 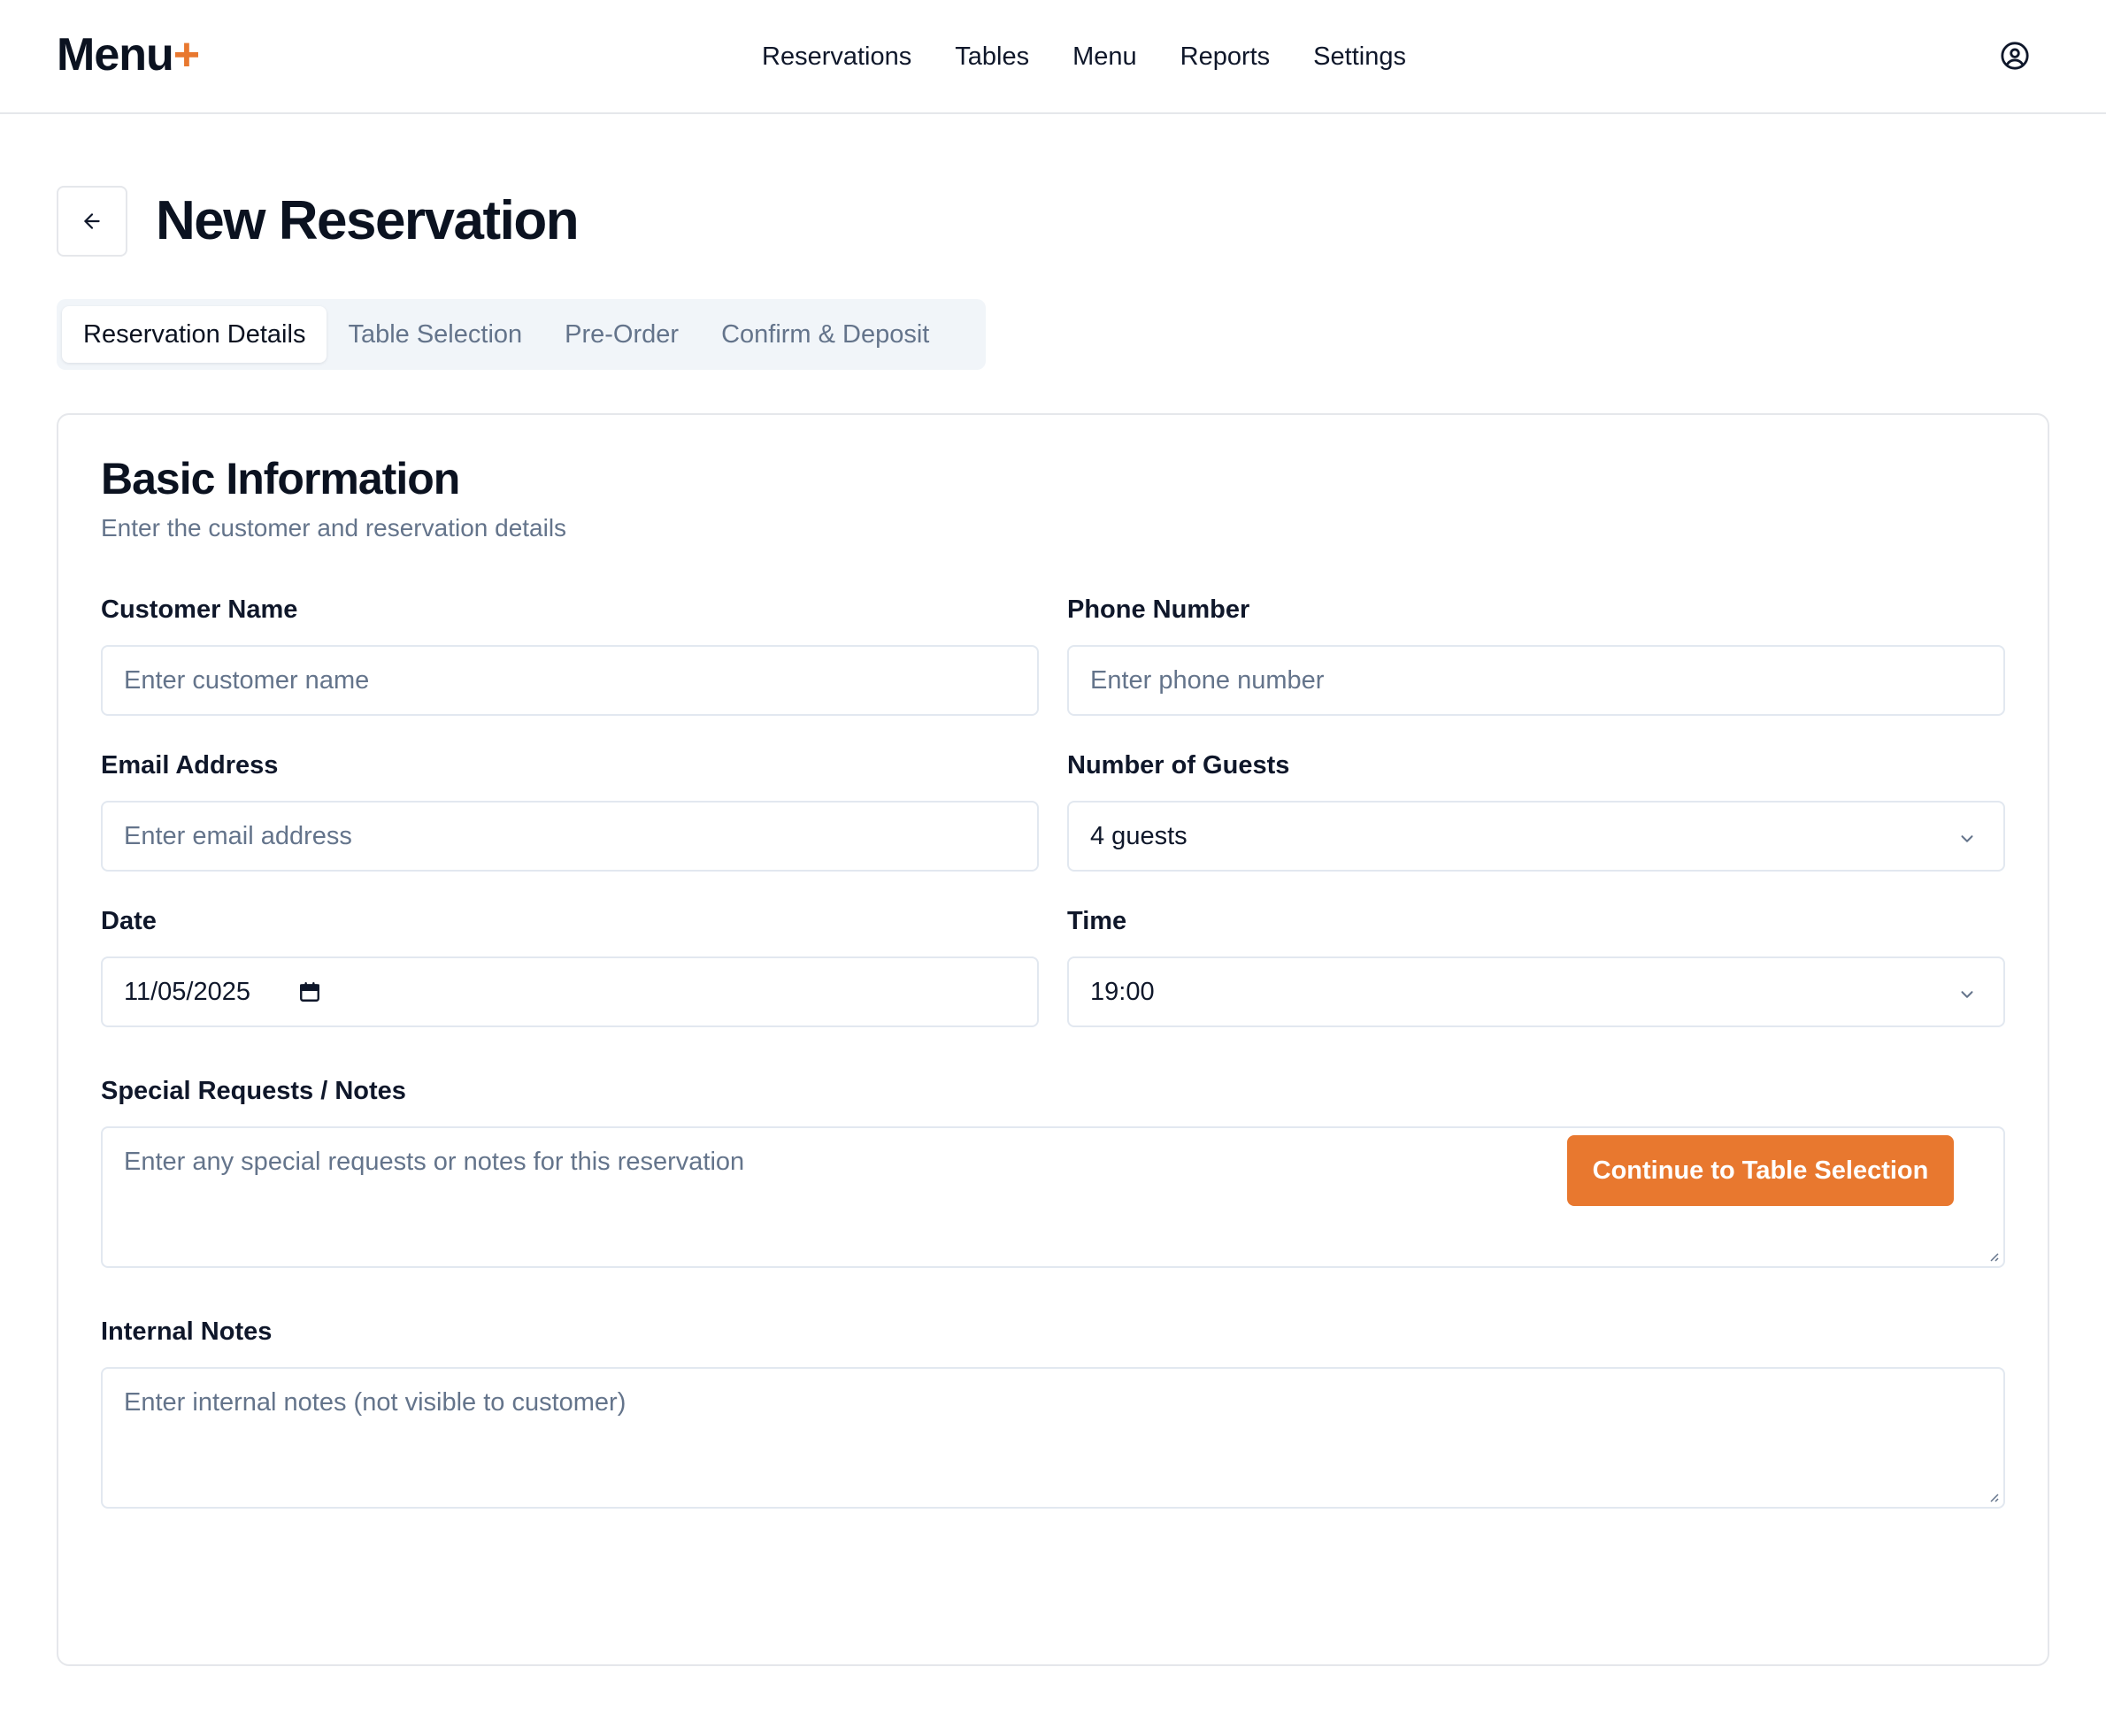 What do you see at coordinates (253, 1091) in the screenshot?
I see `special-requests-label: Special Requests / Notes` at bounding box center [253, 1091].